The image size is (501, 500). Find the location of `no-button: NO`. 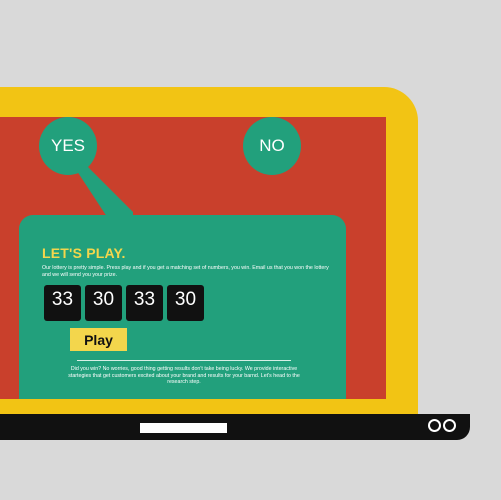

no-button: NO is located at coordinates (272, 146).